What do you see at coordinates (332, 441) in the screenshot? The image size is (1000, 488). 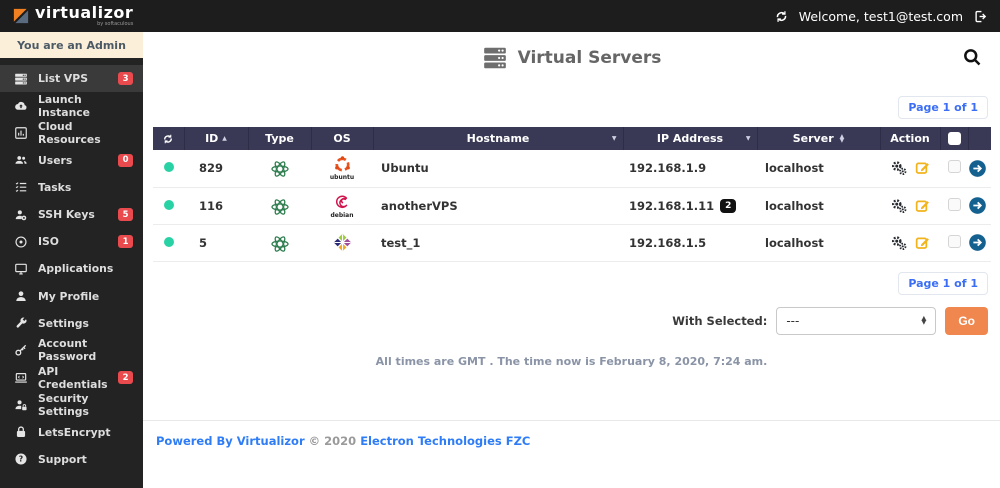 I see `copyright-text: © 2020` at bounding box center [332, 441].